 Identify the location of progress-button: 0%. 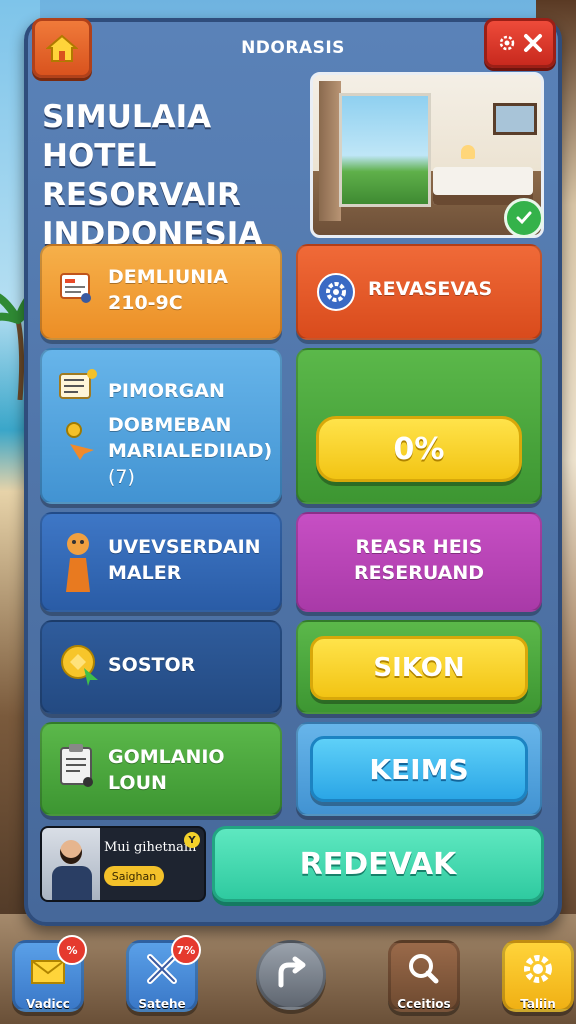
(419, 449).